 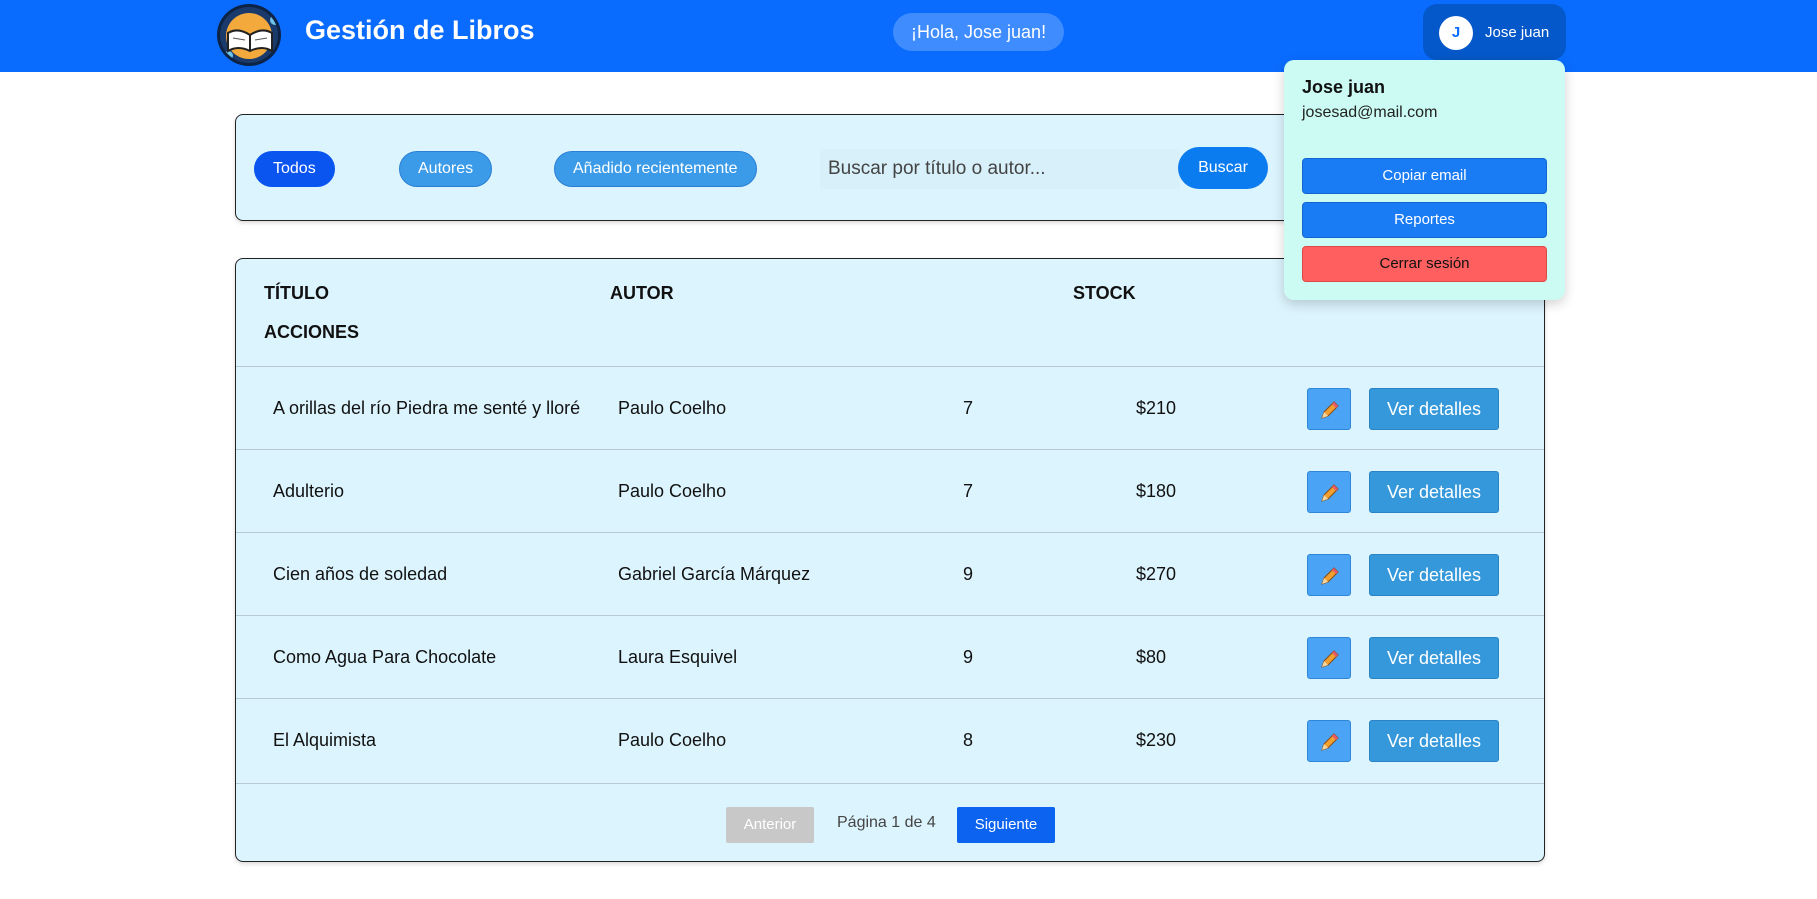 I want to click on logout-button: Cerrar sesión, so click(x=1424, y=264).